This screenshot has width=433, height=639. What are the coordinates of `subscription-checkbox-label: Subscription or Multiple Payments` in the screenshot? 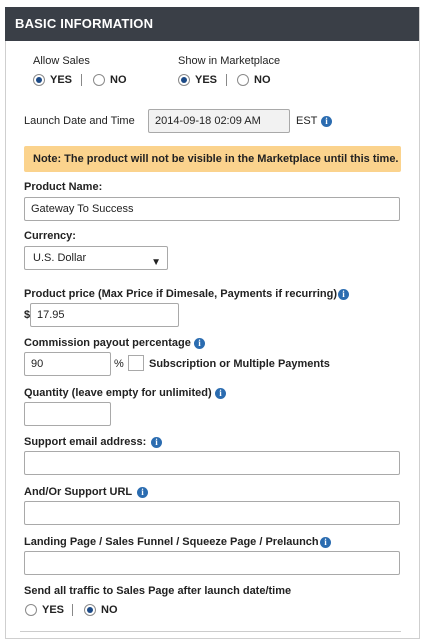 It's located at (239, 364).